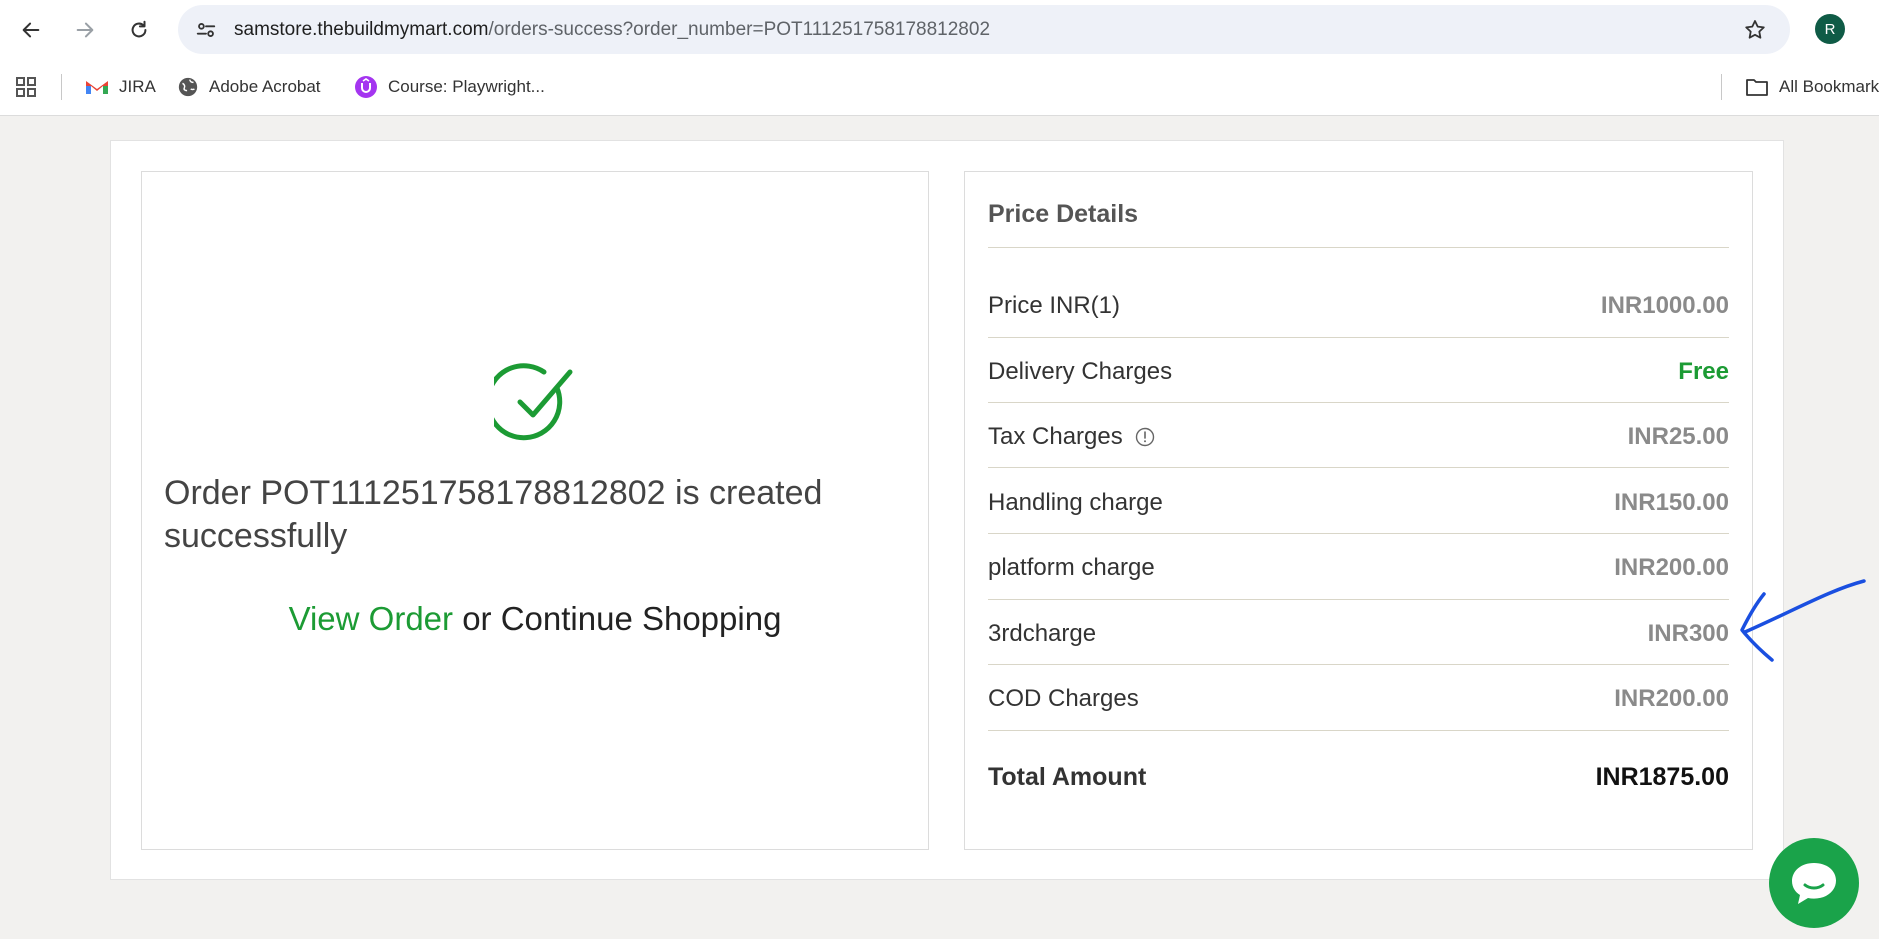  What do you see at coordinates (1358, 698) in the screenshot?
I see `cod-charges-row: COD Charges INR200.00` at bounding box center [1358, 698].